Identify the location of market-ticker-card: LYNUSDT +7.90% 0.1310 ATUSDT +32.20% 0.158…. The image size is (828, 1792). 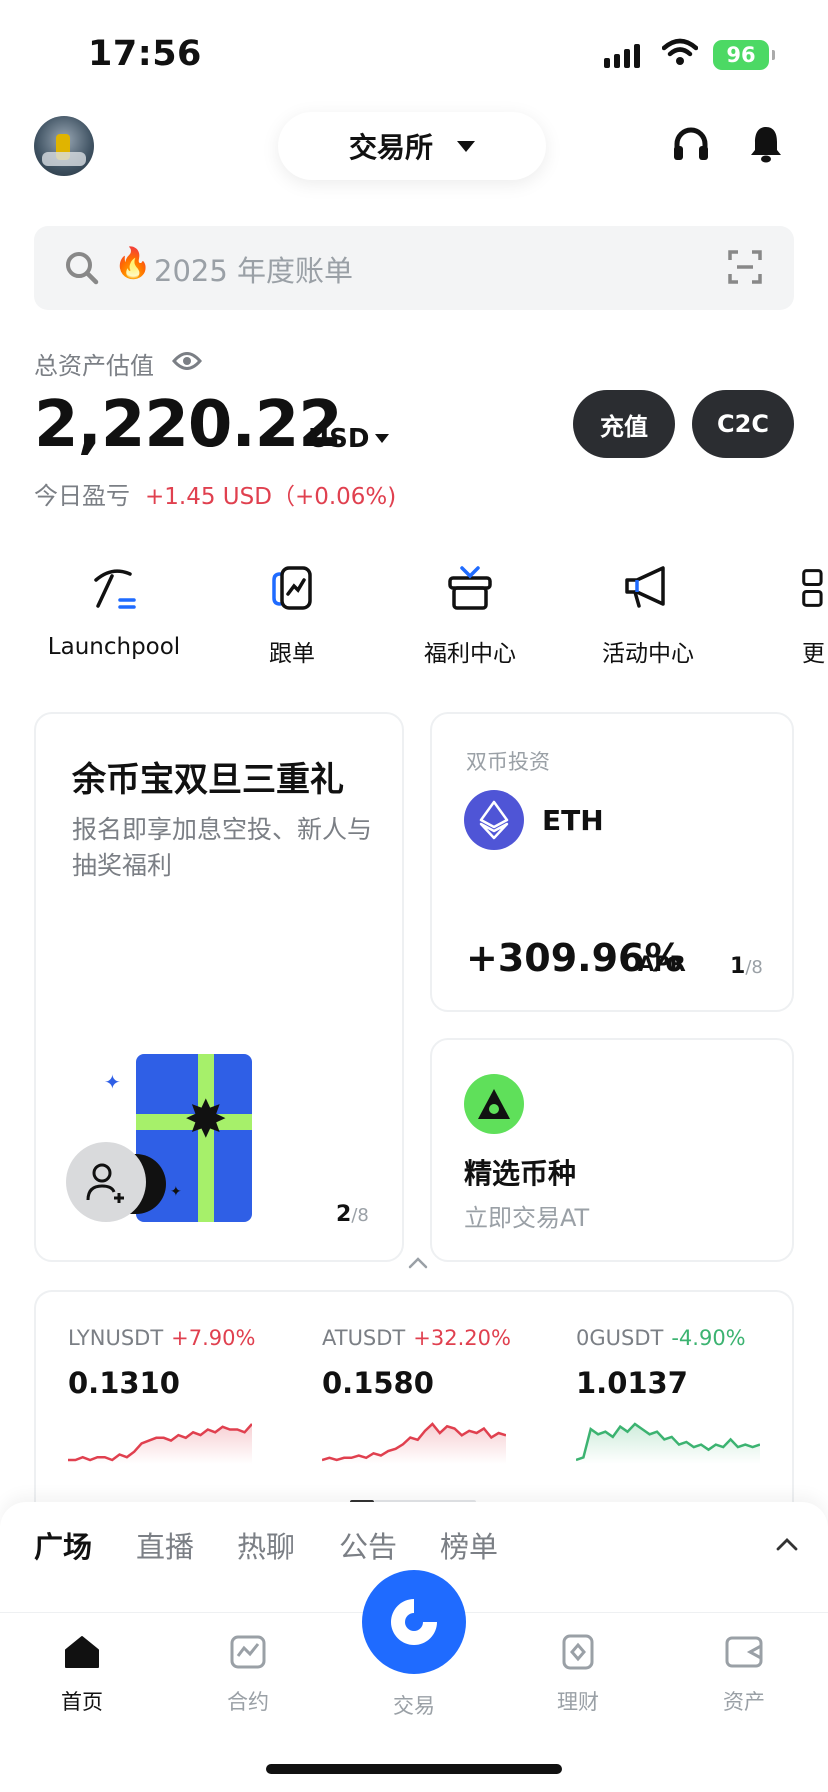
(414, 1405).